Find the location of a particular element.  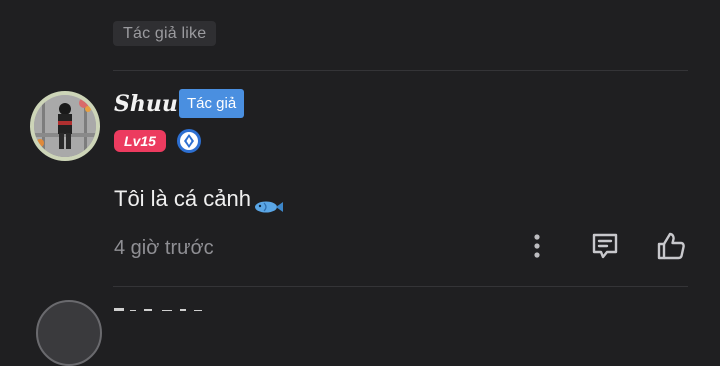

previous-comment-actions is located at coordinates (600, 3).